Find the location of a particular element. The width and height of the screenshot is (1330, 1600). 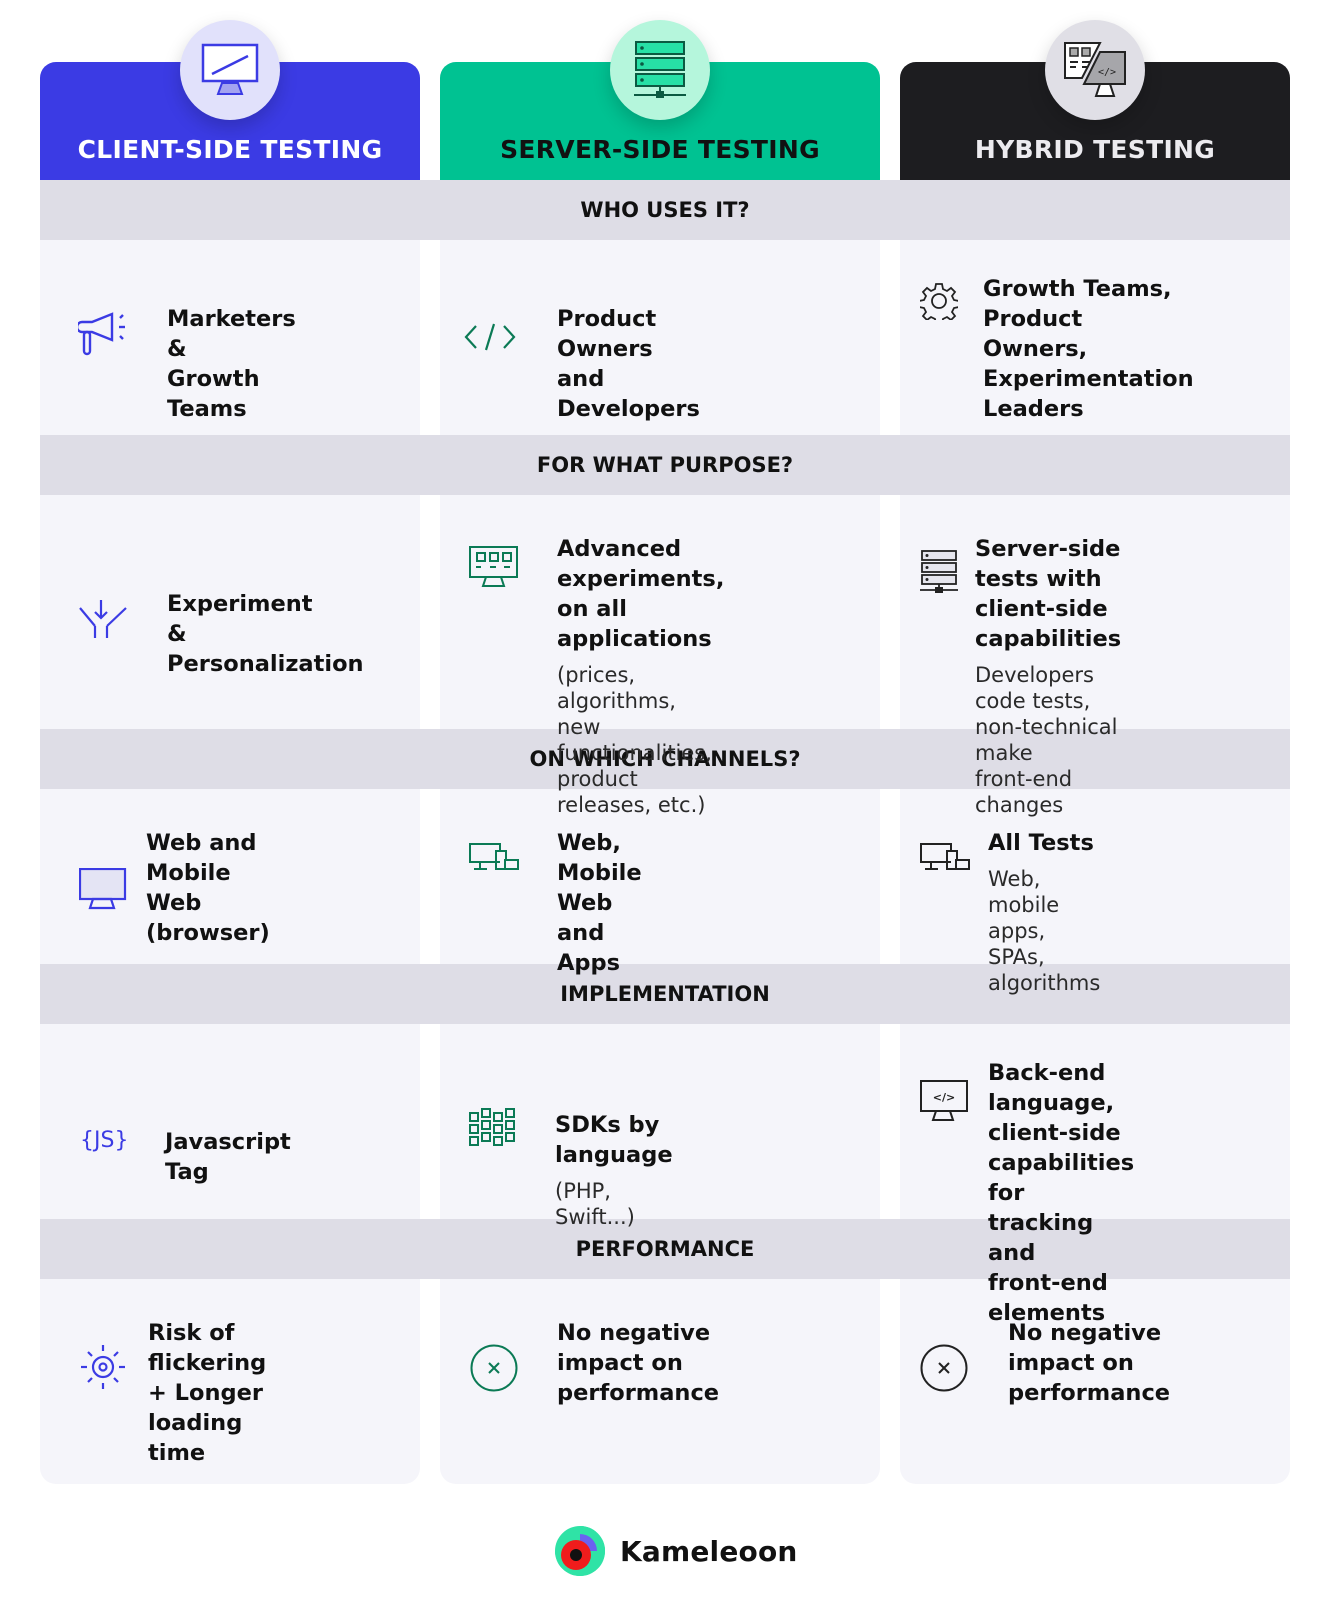

server-badge is located at coordinates (660, 70).